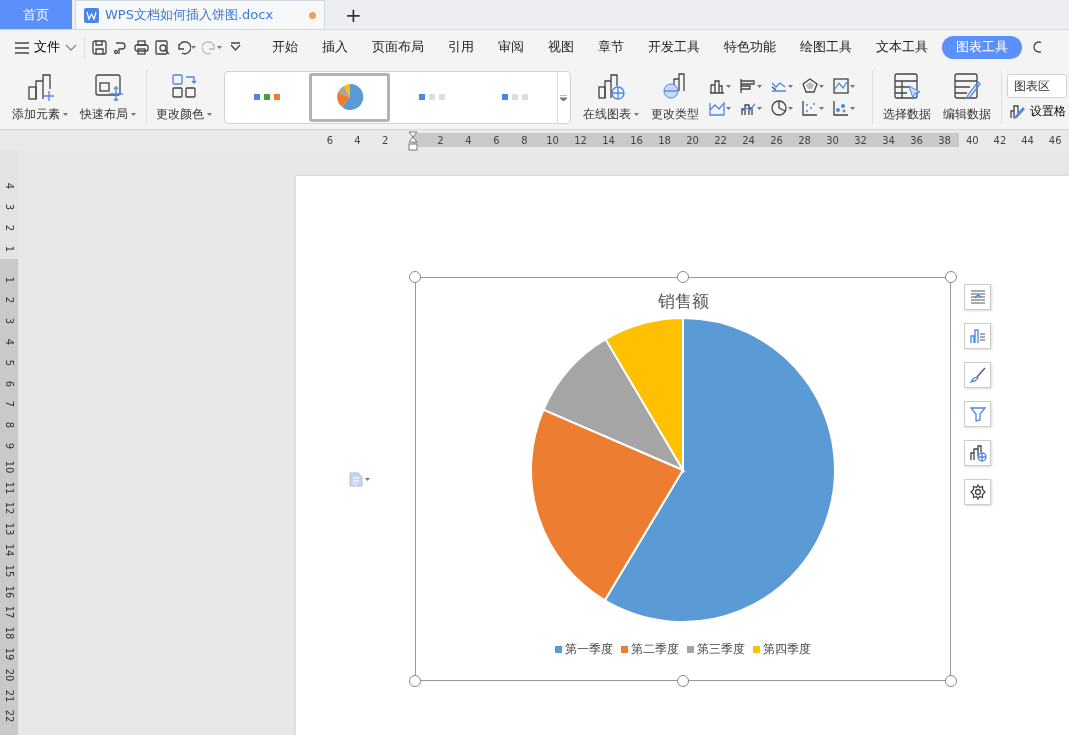 Image resolution: width=1069 pixels, height=735 pixels. What do you see at coordinates (966, 86) in the screenshot?
I see `table-pencil-icon` at bounding box center [966, 86].